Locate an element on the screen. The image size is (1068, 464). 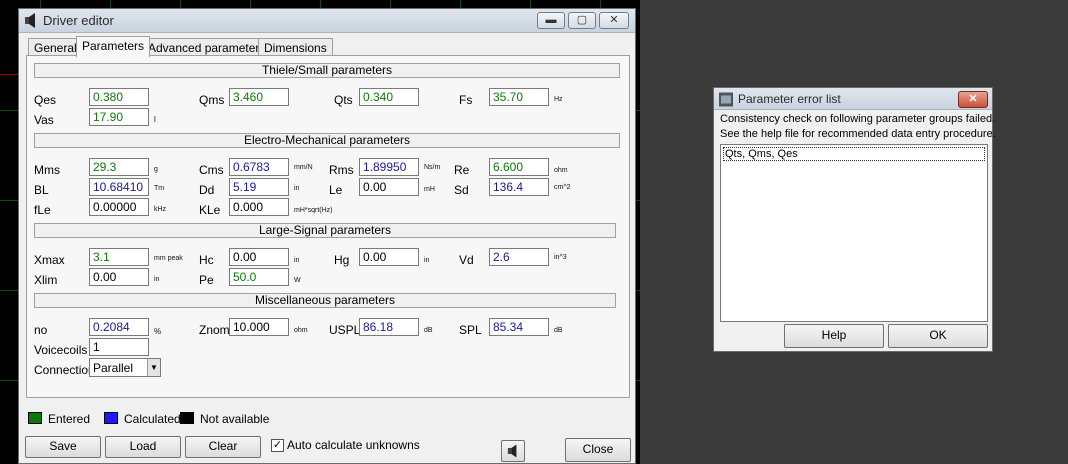
voicecoils-label: Voicecoils is located at coordinates (61, 350).